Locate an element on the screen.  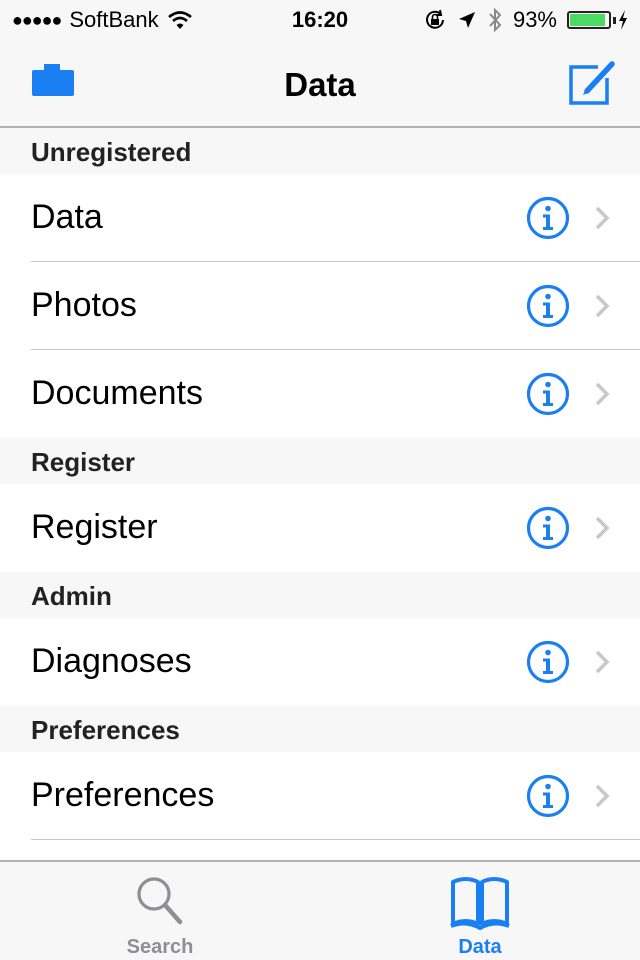
list-item-label: Photos is located at coordinates (84, 305).